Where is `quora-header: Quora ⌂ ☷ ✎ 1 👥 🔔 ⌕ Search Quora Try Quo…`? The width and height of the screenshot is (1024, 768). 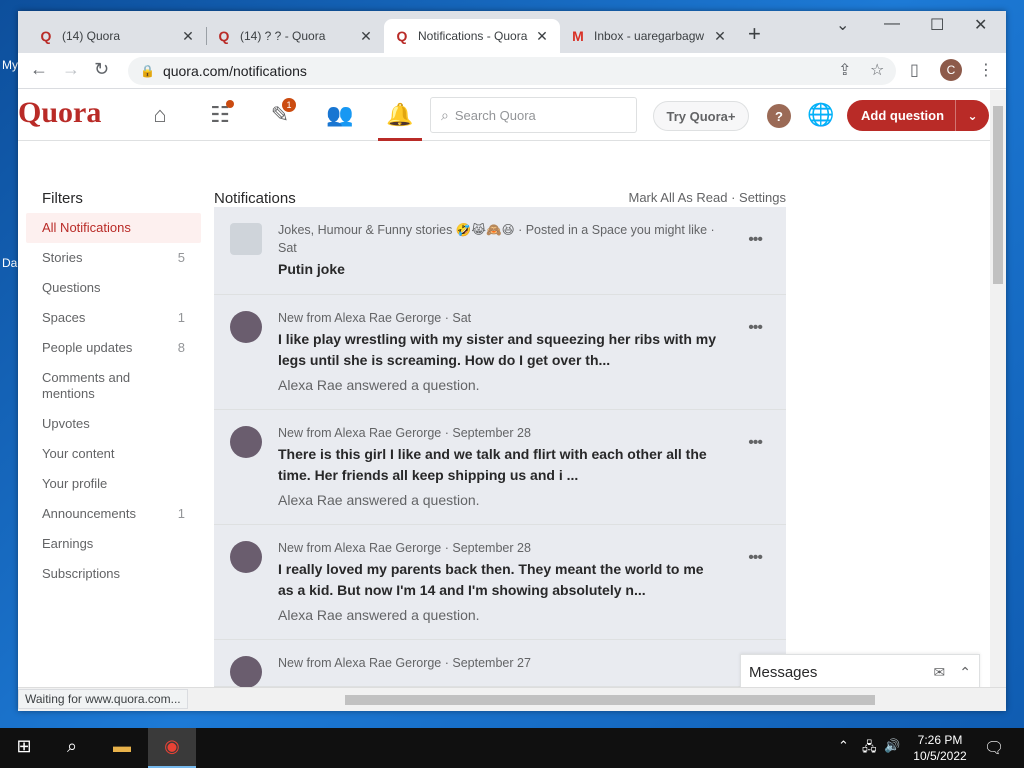
quora-header: Quora ⌂ ☷ ✎ 1 👥 🔔 ⌕ Search Quora Try Quo… is located at coordinates (504, 115).